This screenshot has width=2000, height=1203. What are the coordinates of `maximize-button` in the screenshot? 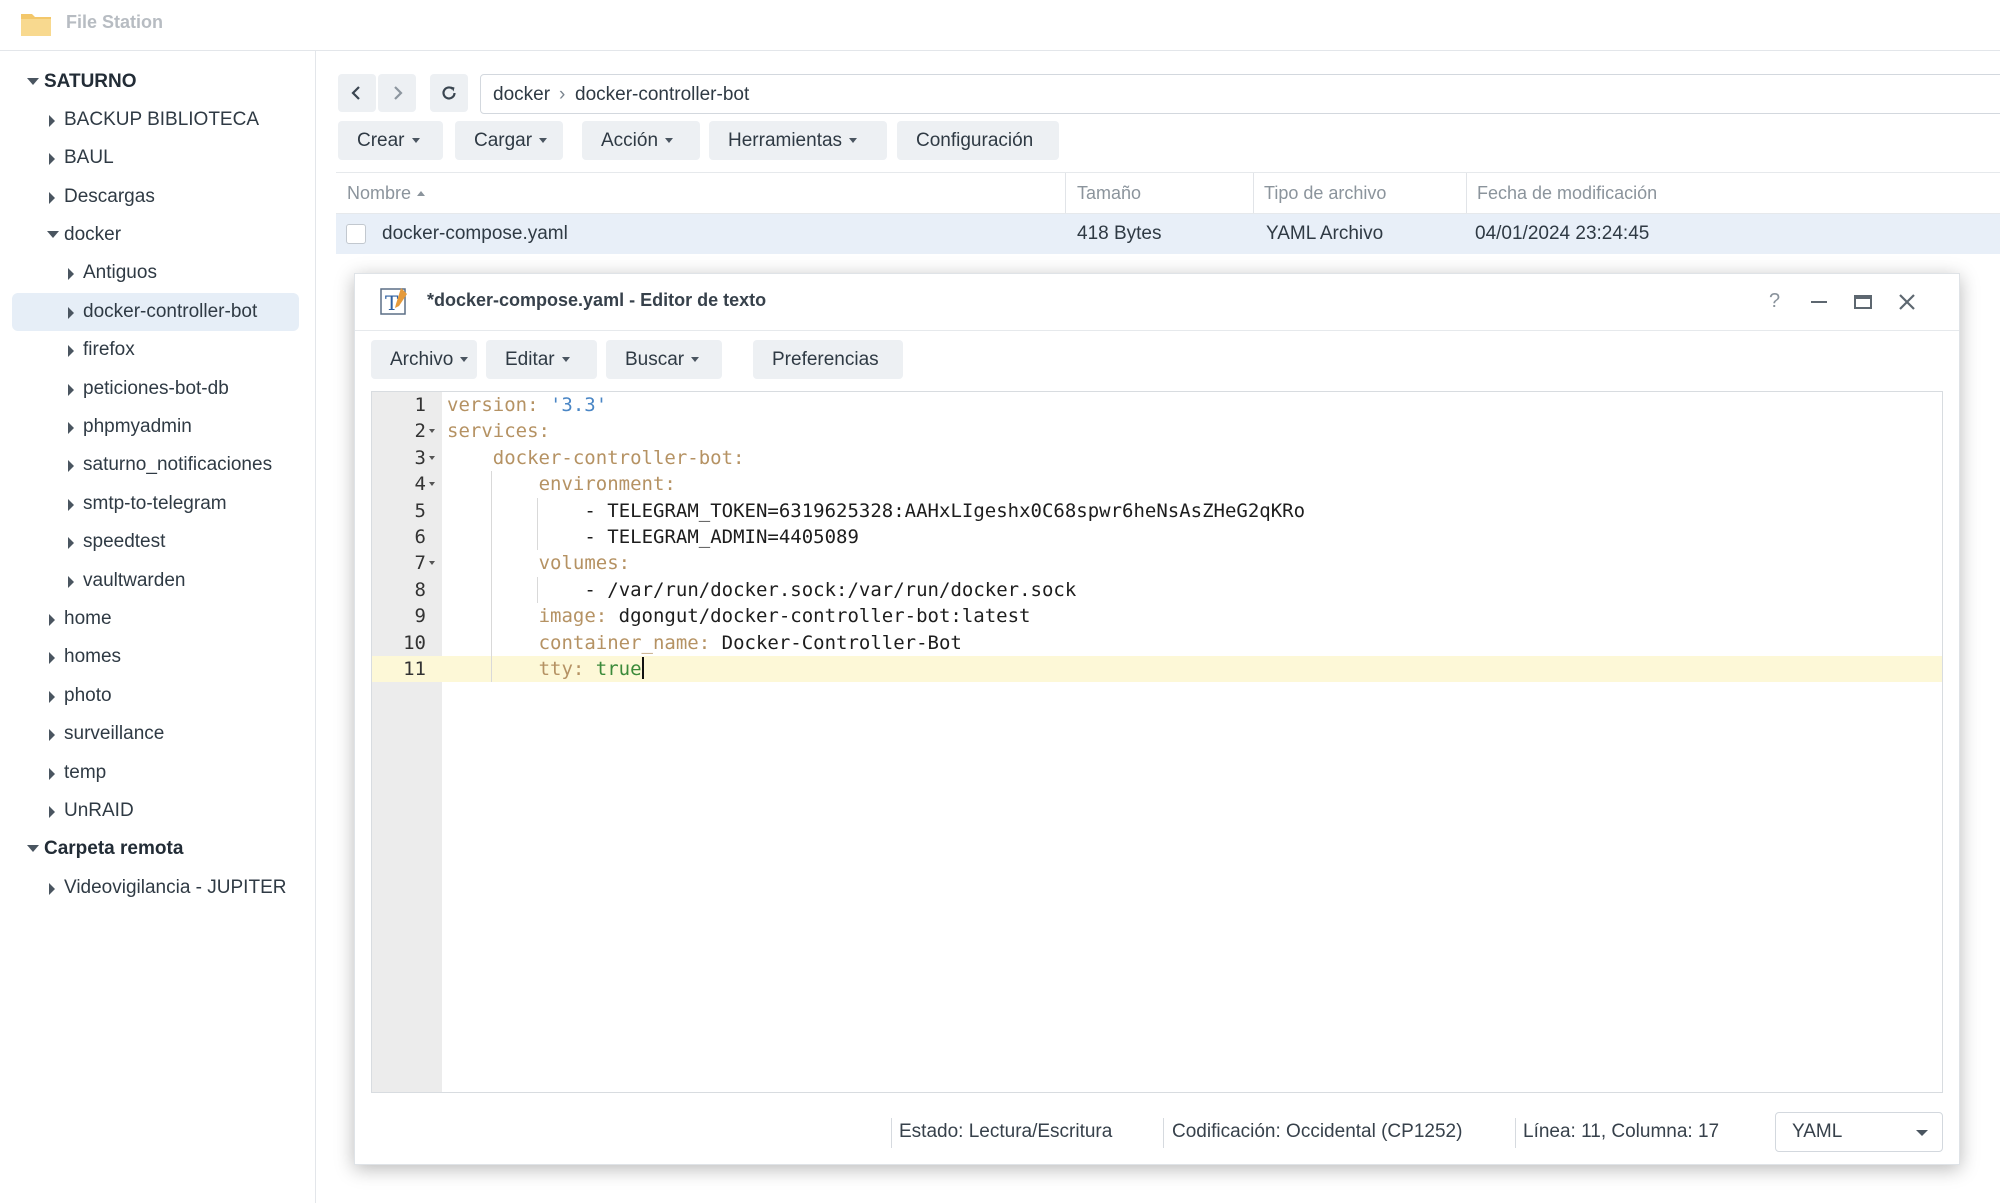 It's located at (1863, 302).